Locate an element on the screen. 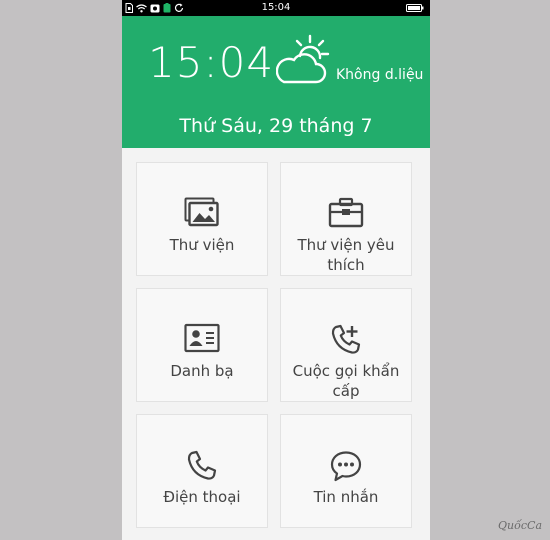 The image size is (550, 540). gallery-icon is located at coordinates (201, 212).